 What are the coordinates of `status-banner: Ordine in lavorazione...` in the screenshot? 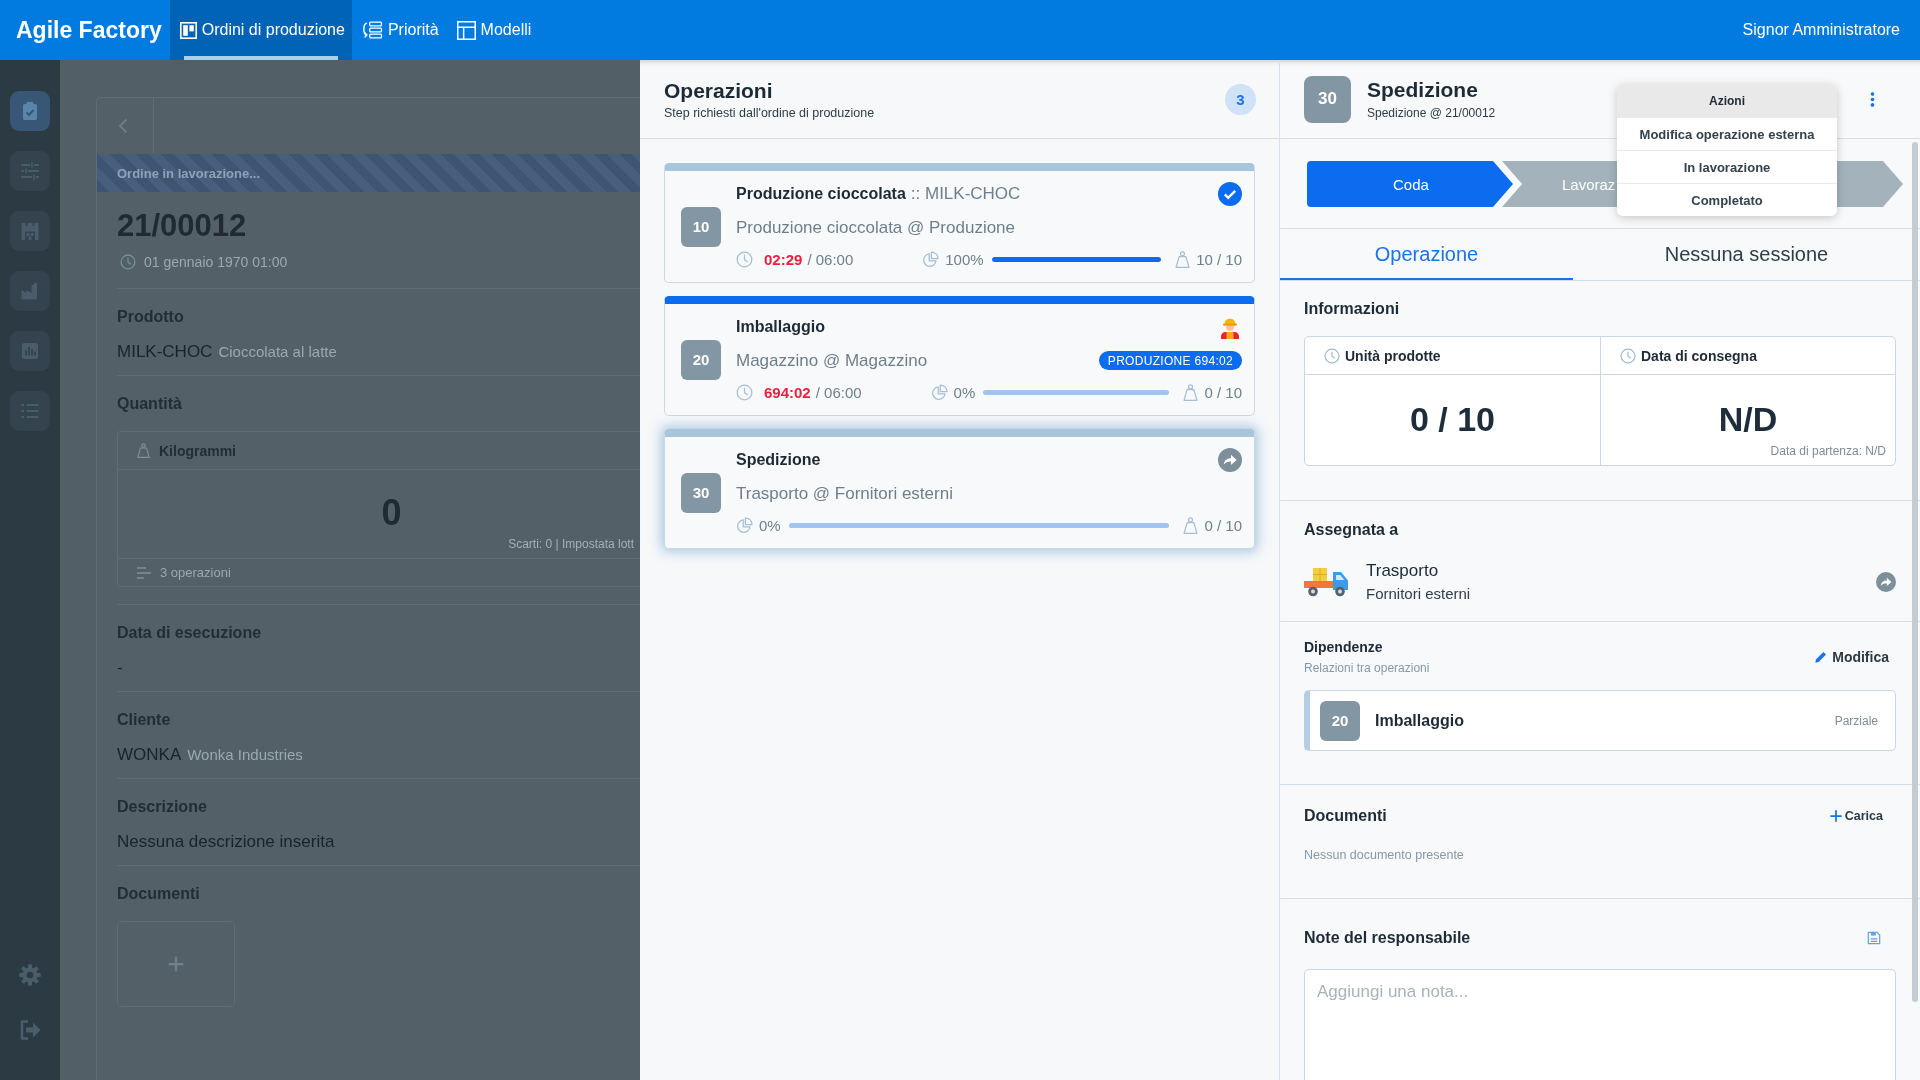 It's located at (368, 173).